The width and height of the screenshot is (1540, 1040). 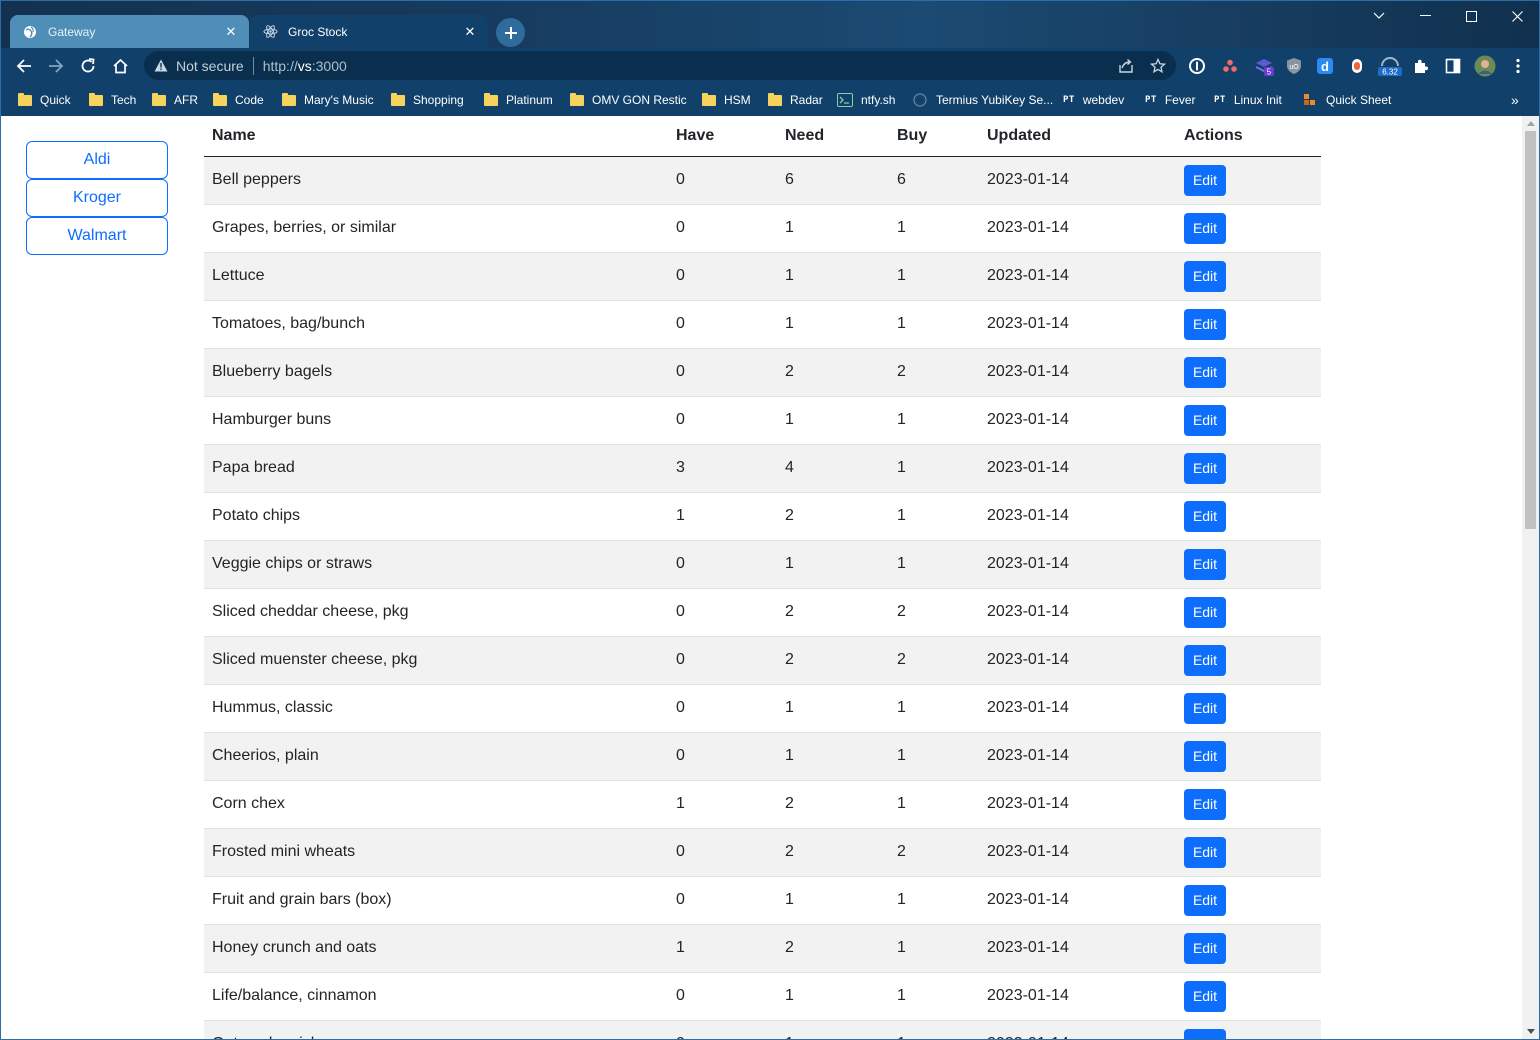 What do you see at coordinates (1453, 66) in the screenshot?
I see `sidepanel-icon` at bounding box center [1453, 66].